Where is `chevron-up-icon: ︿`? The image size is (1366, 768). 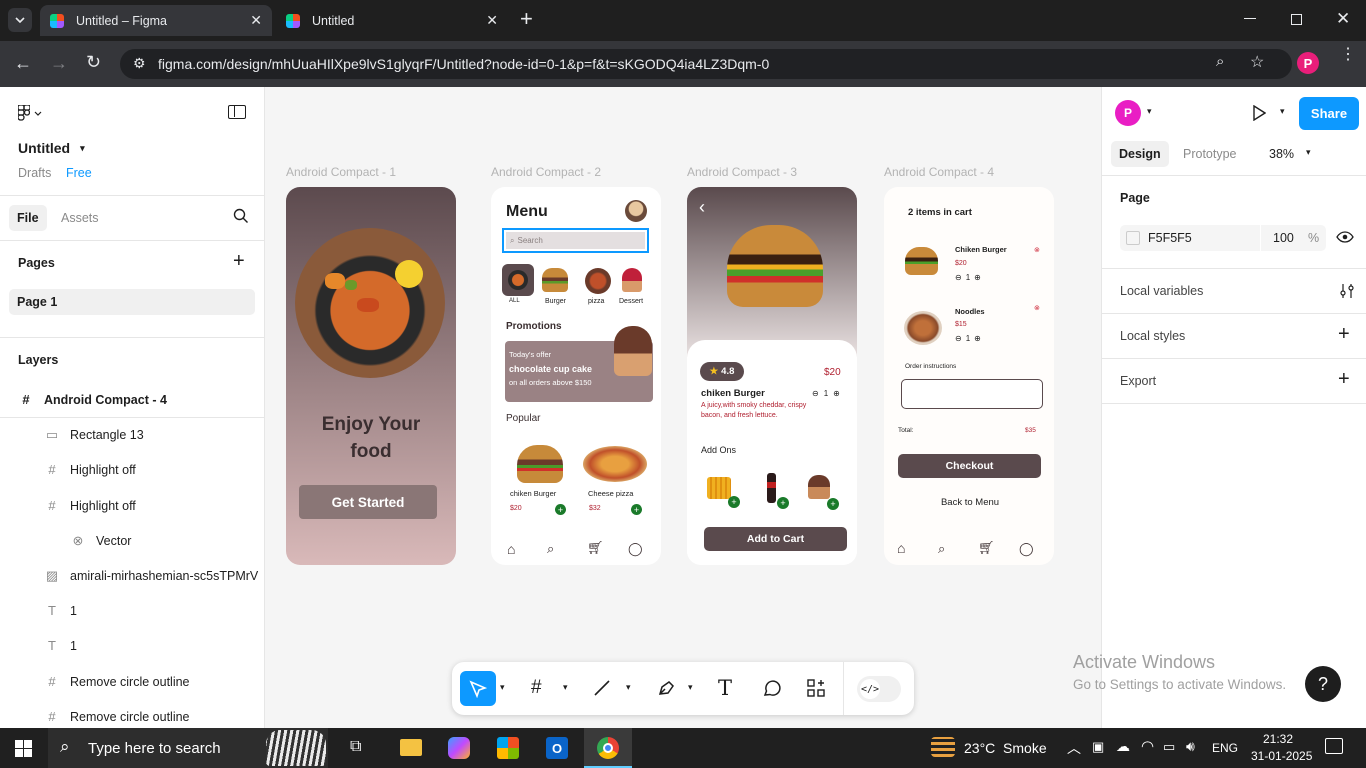
chevron-up-icon: ︿ is located at coordinates (1074, 748).